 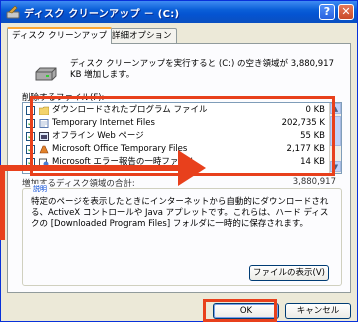 I want to click on internet-files-icon, so click(x=44, y=123).